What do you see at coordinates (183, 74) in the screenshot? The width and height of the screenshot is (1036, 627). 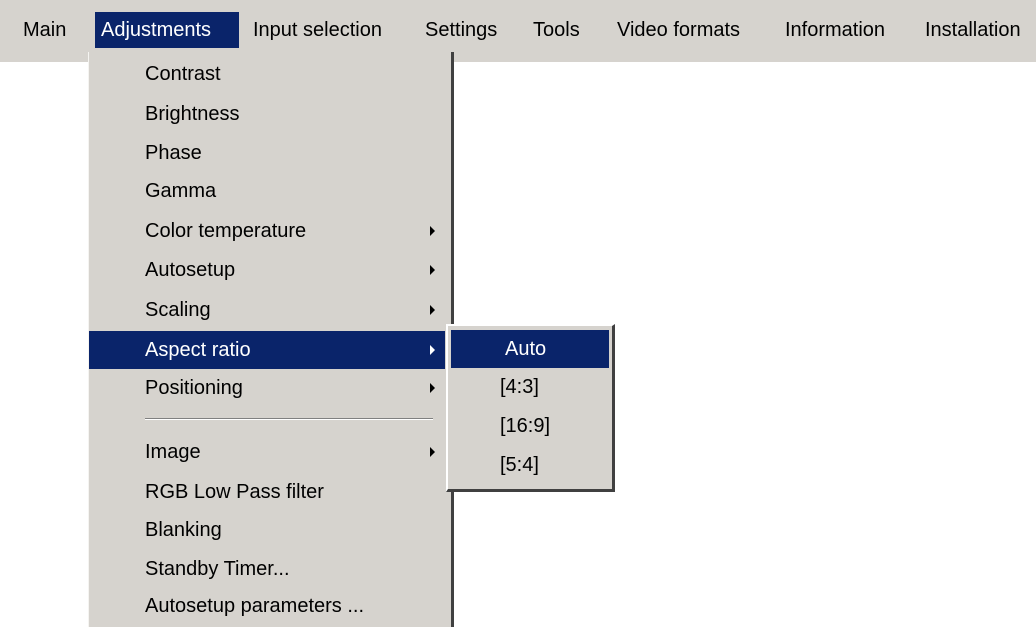 I see `menu-item-label: Contrast` at bounding box center [183, 74].